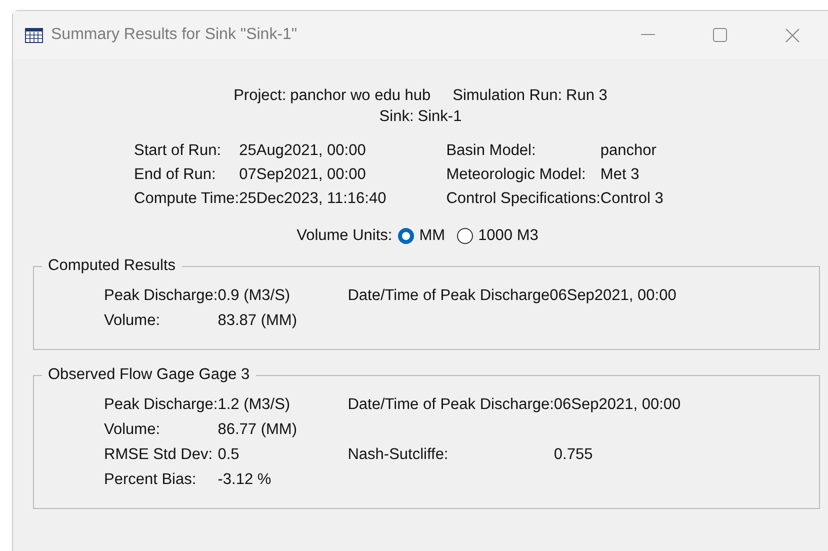  Describe the element at coordinates (491, 151) in the screenshot. I see `field-label: Basin Model:` at that location.